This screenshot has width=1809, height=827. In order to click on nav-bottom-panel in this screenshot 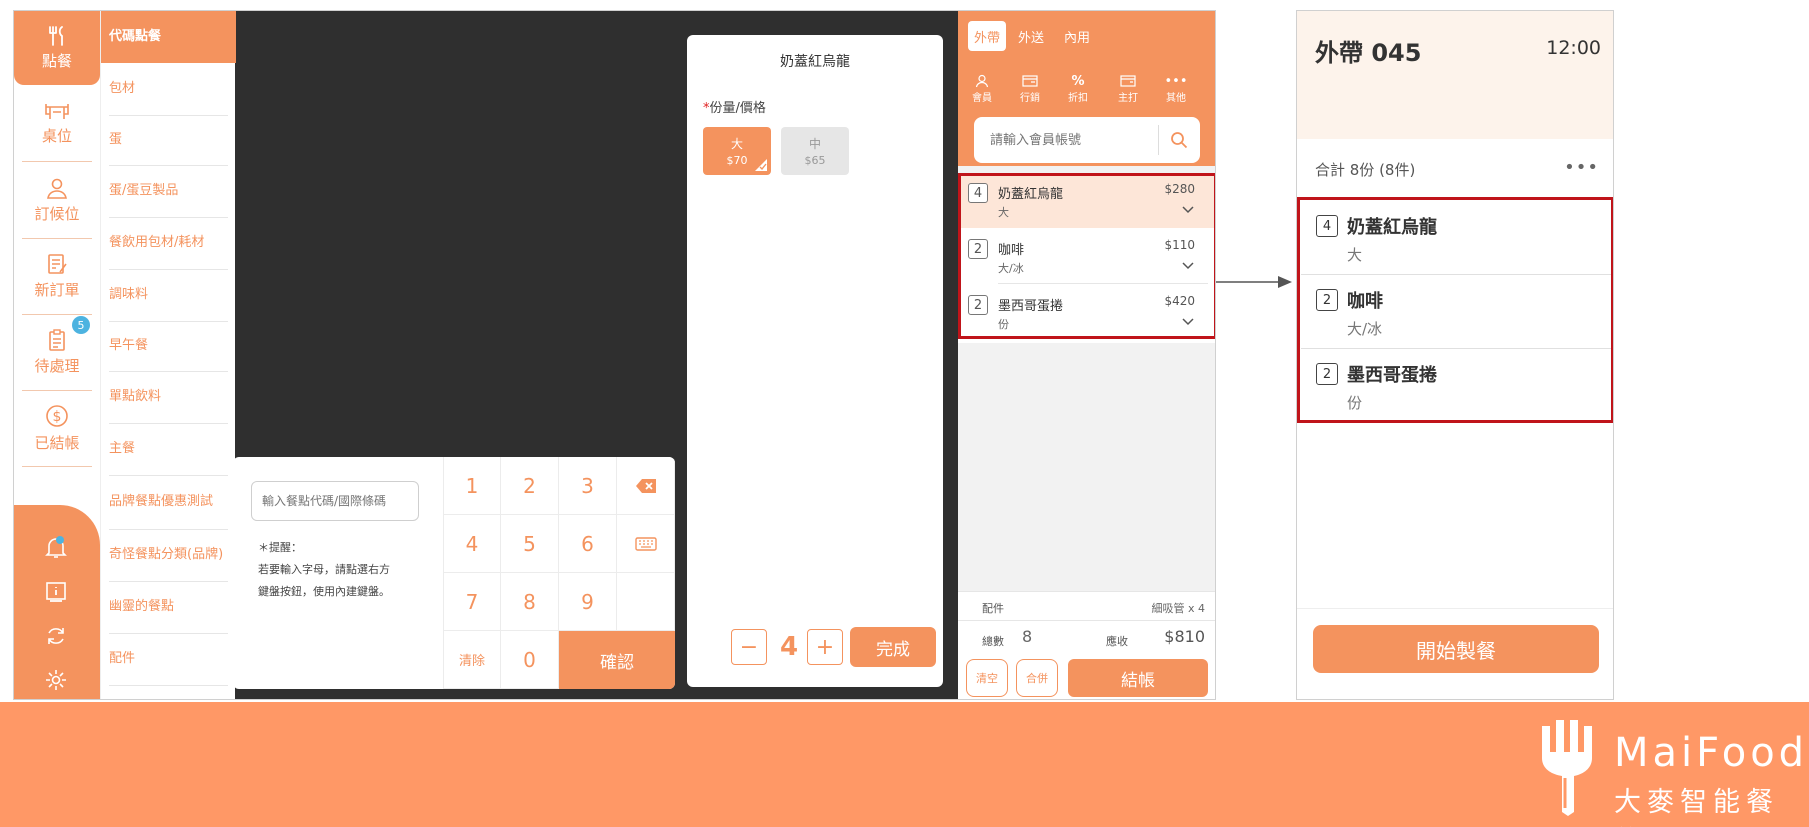, I will do `click(57, 602)`.